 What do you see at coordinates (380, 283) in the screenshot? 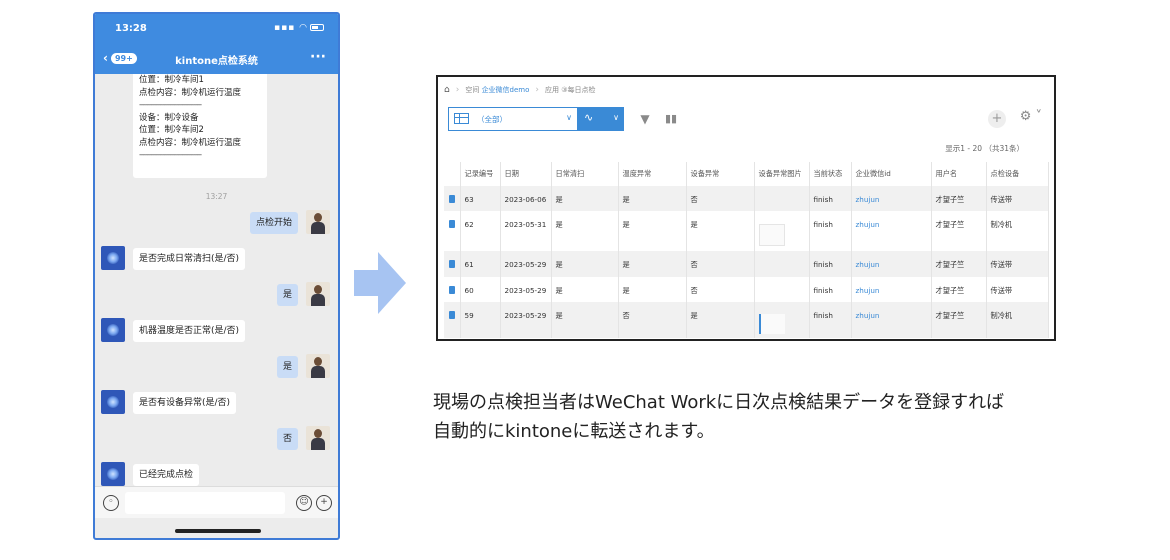
I see `right-arrow-icon` at bounding box center [380, 283].